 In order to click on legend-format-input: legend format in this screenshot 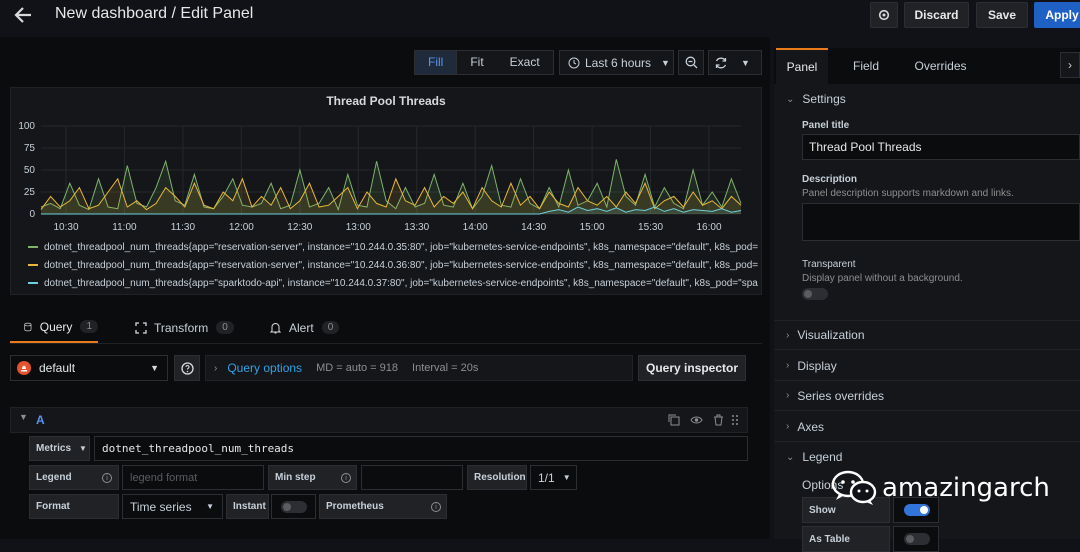, I will do `click(193, 477)`.